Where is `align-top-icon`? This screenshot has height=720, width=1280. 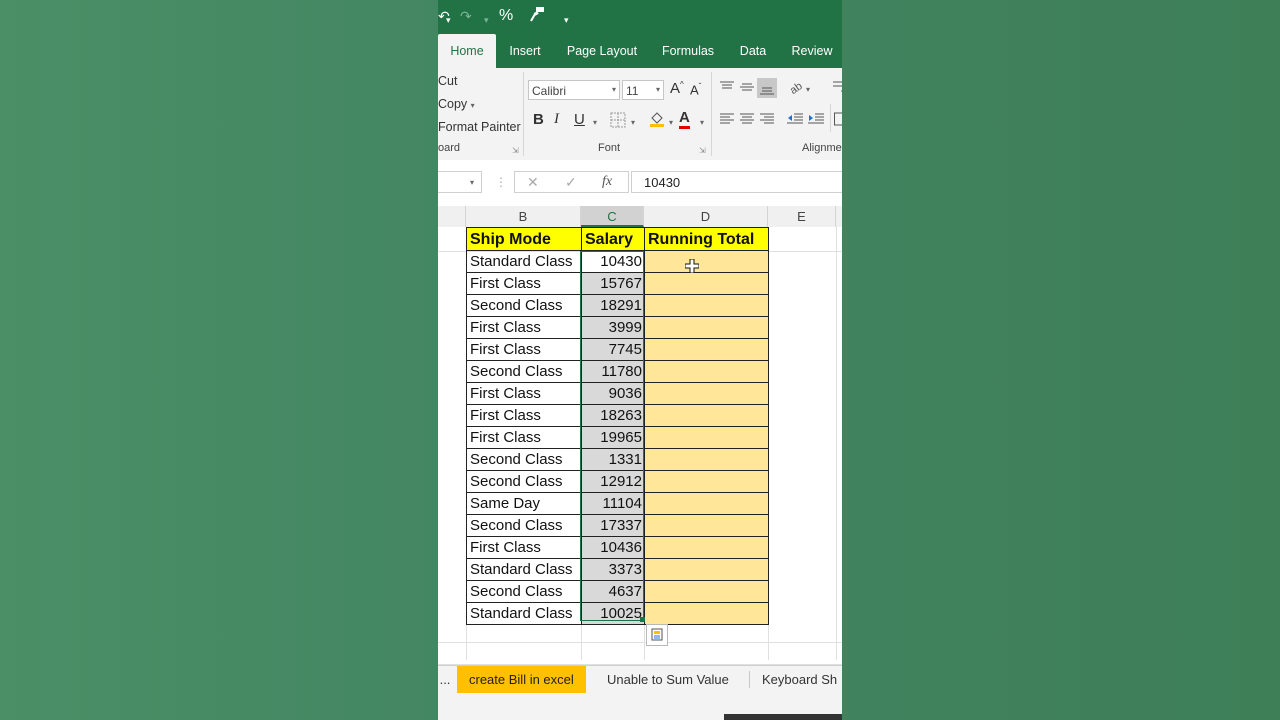
align-top-icon is located at coordinates (727, 88).